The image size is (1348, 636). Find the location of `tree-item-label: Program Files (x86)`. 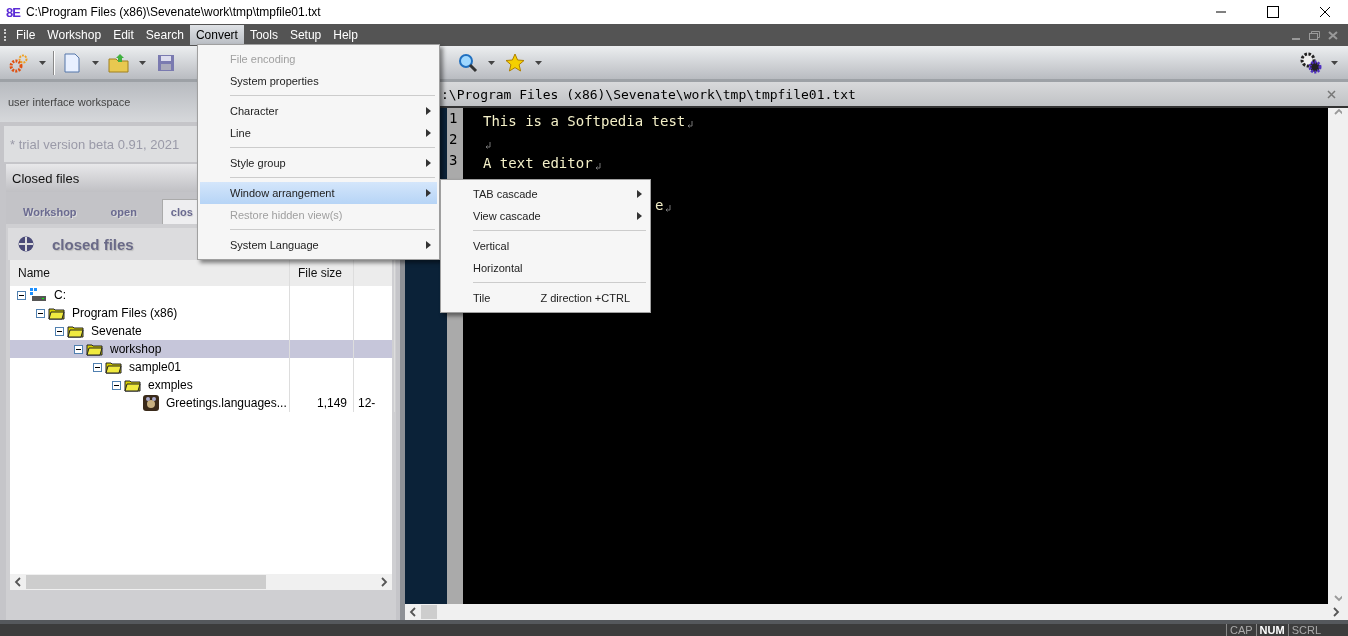

tree-item-label: Program Files (x86) is located at coordinates (125, 313).